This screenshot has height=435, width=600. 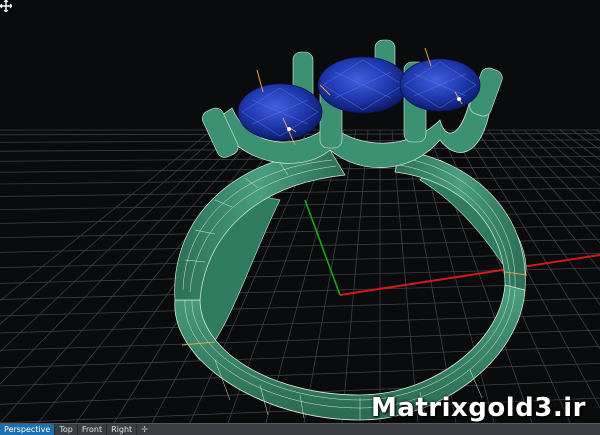 What do you see at coordinates (280, 112) in the screenshot?
I see `left-gem` at bounding box center [280, 112].